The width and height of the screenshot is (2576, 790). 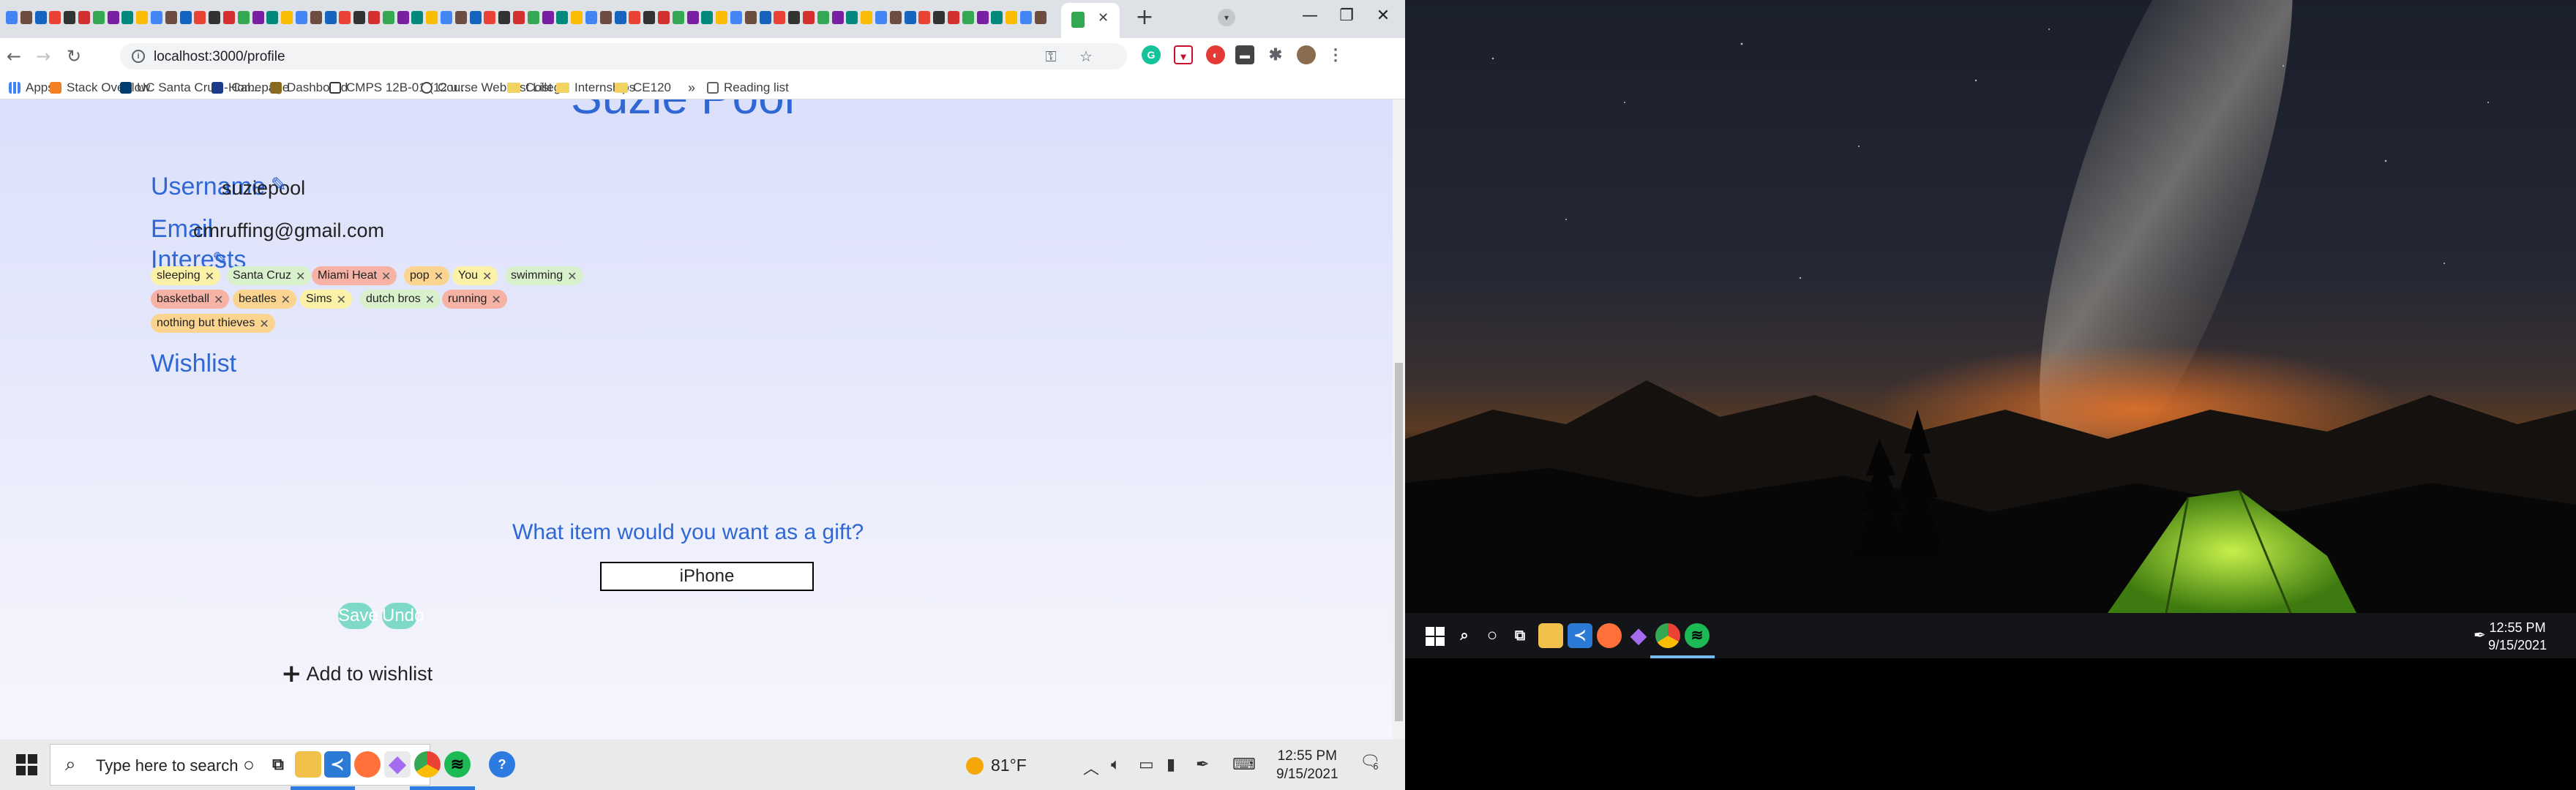 I want to click on weather-widget: 81°F, so click(x=996, y=765).